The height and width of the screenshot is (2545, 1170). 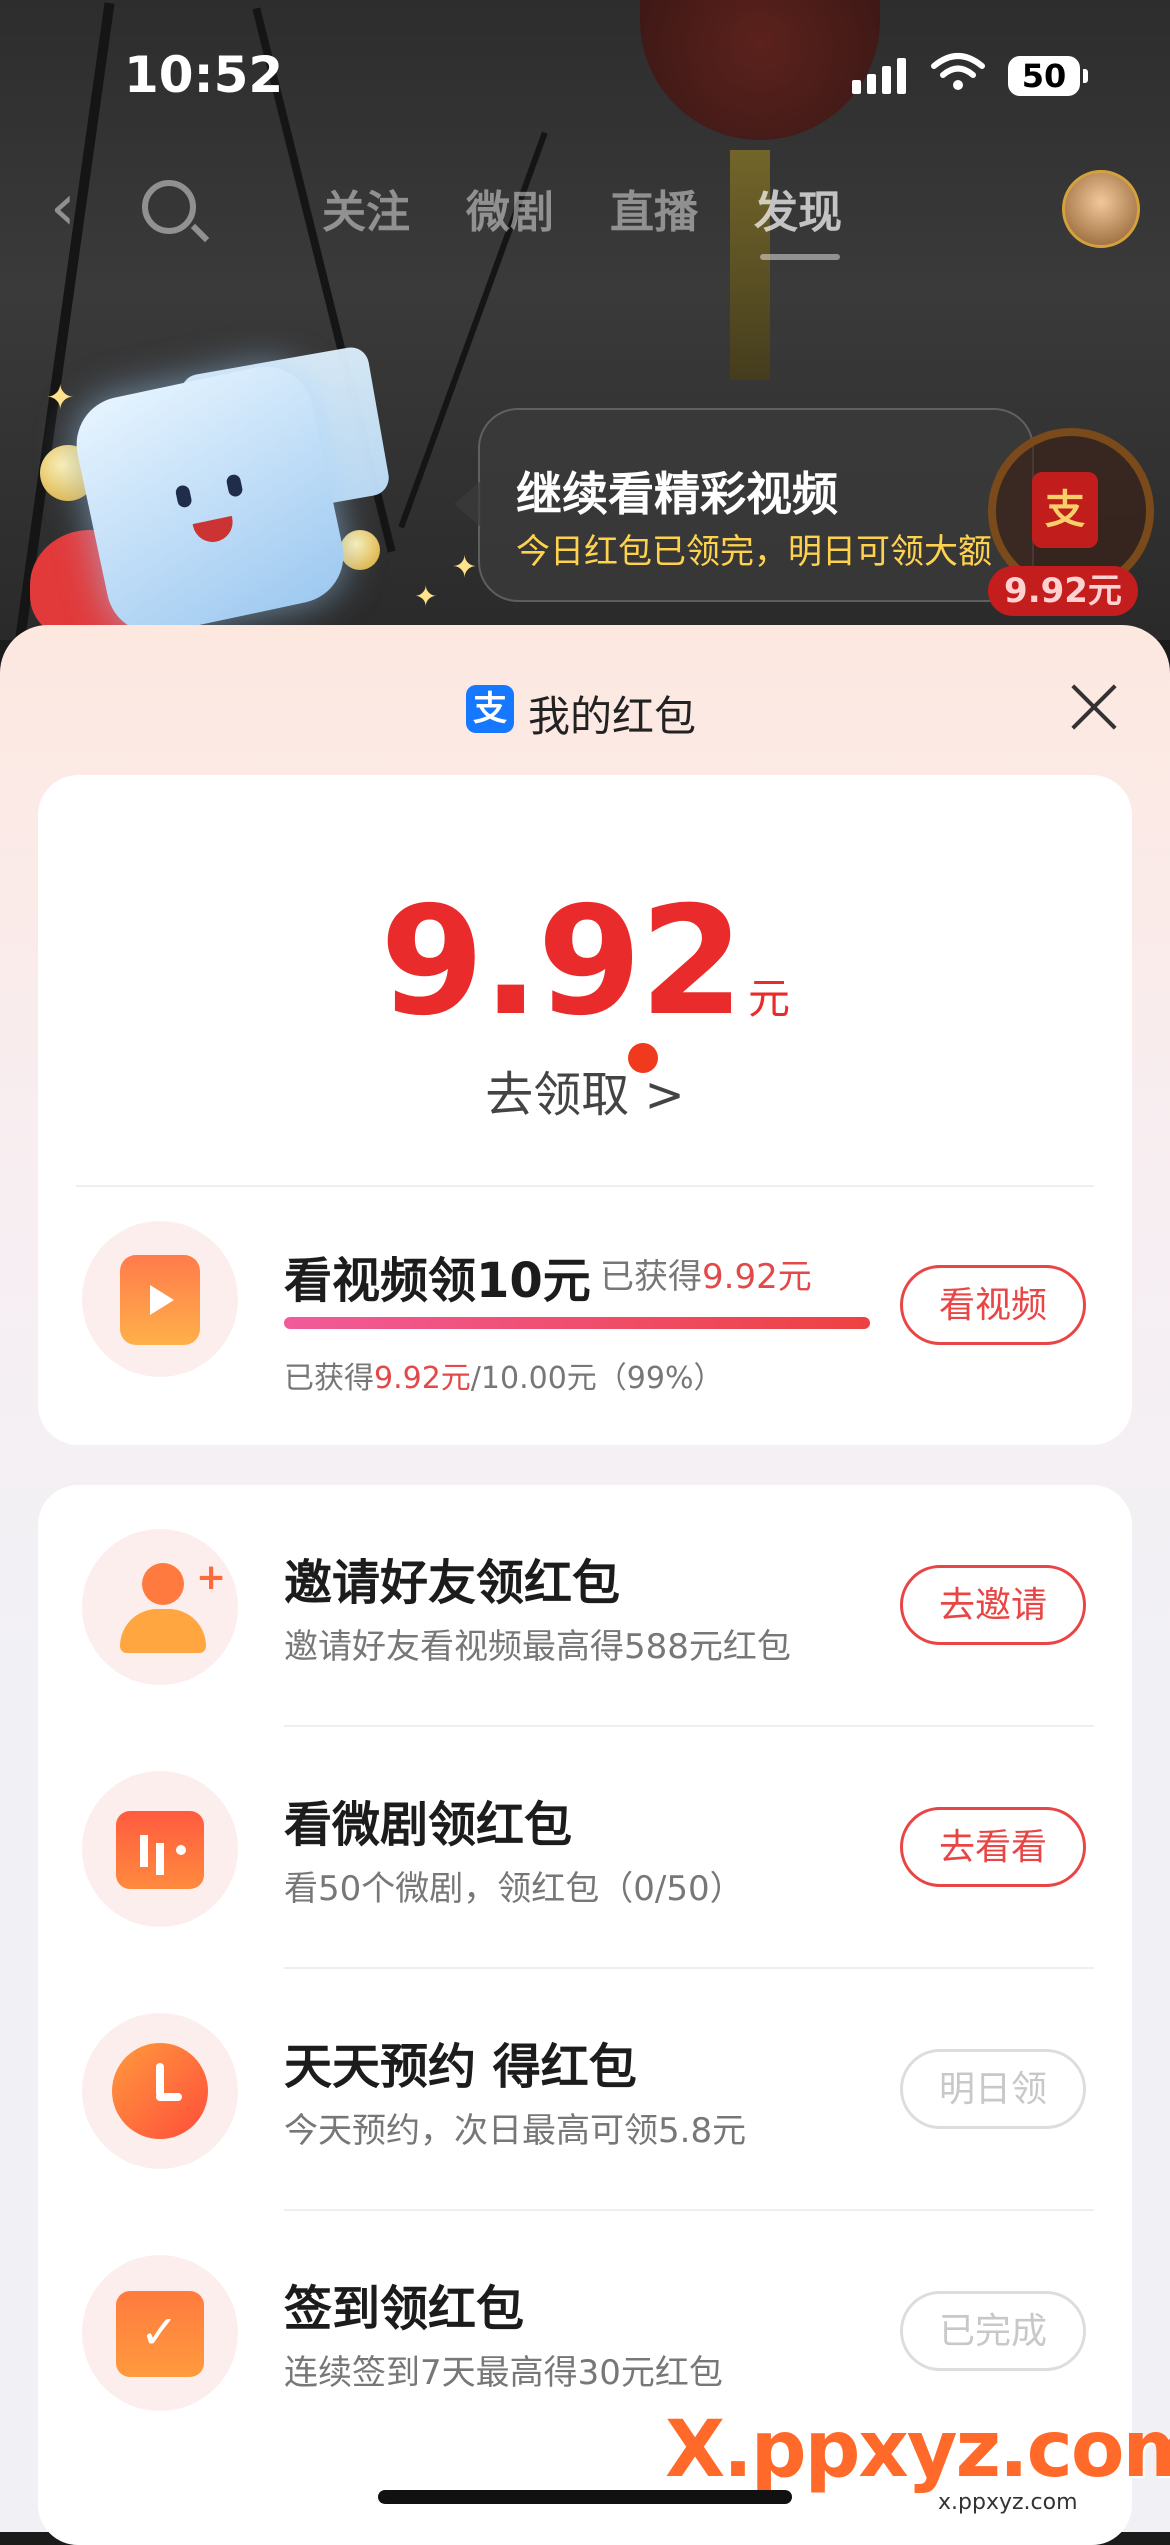 I want to click on claim-tomorrow-button: 明日领, so click(x=993, y=2089).